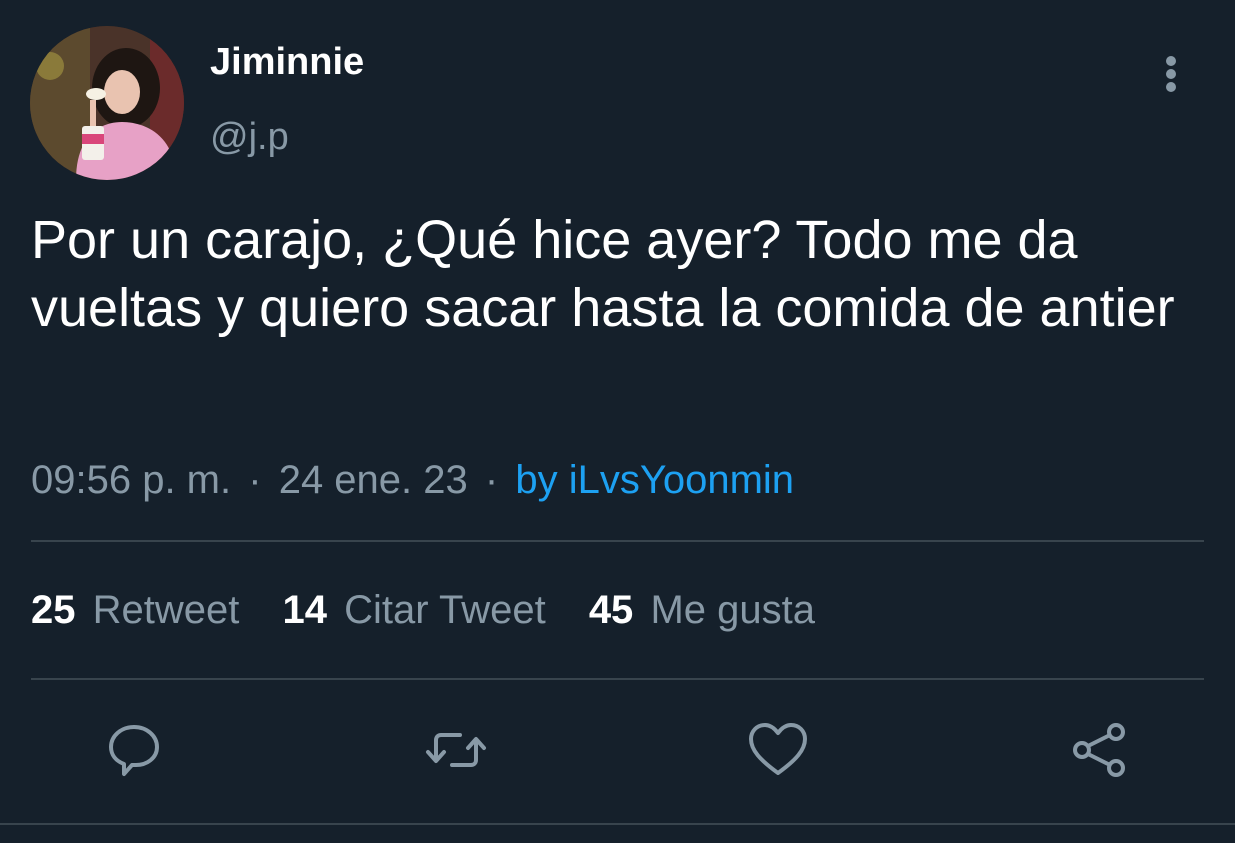 Image resolution: width=1235 pixels, height=843 pixels. What do you see at coordinates (249, 137) in the screenshot?
I see `user-handle: @j.p` at bounding box center [249, 137].